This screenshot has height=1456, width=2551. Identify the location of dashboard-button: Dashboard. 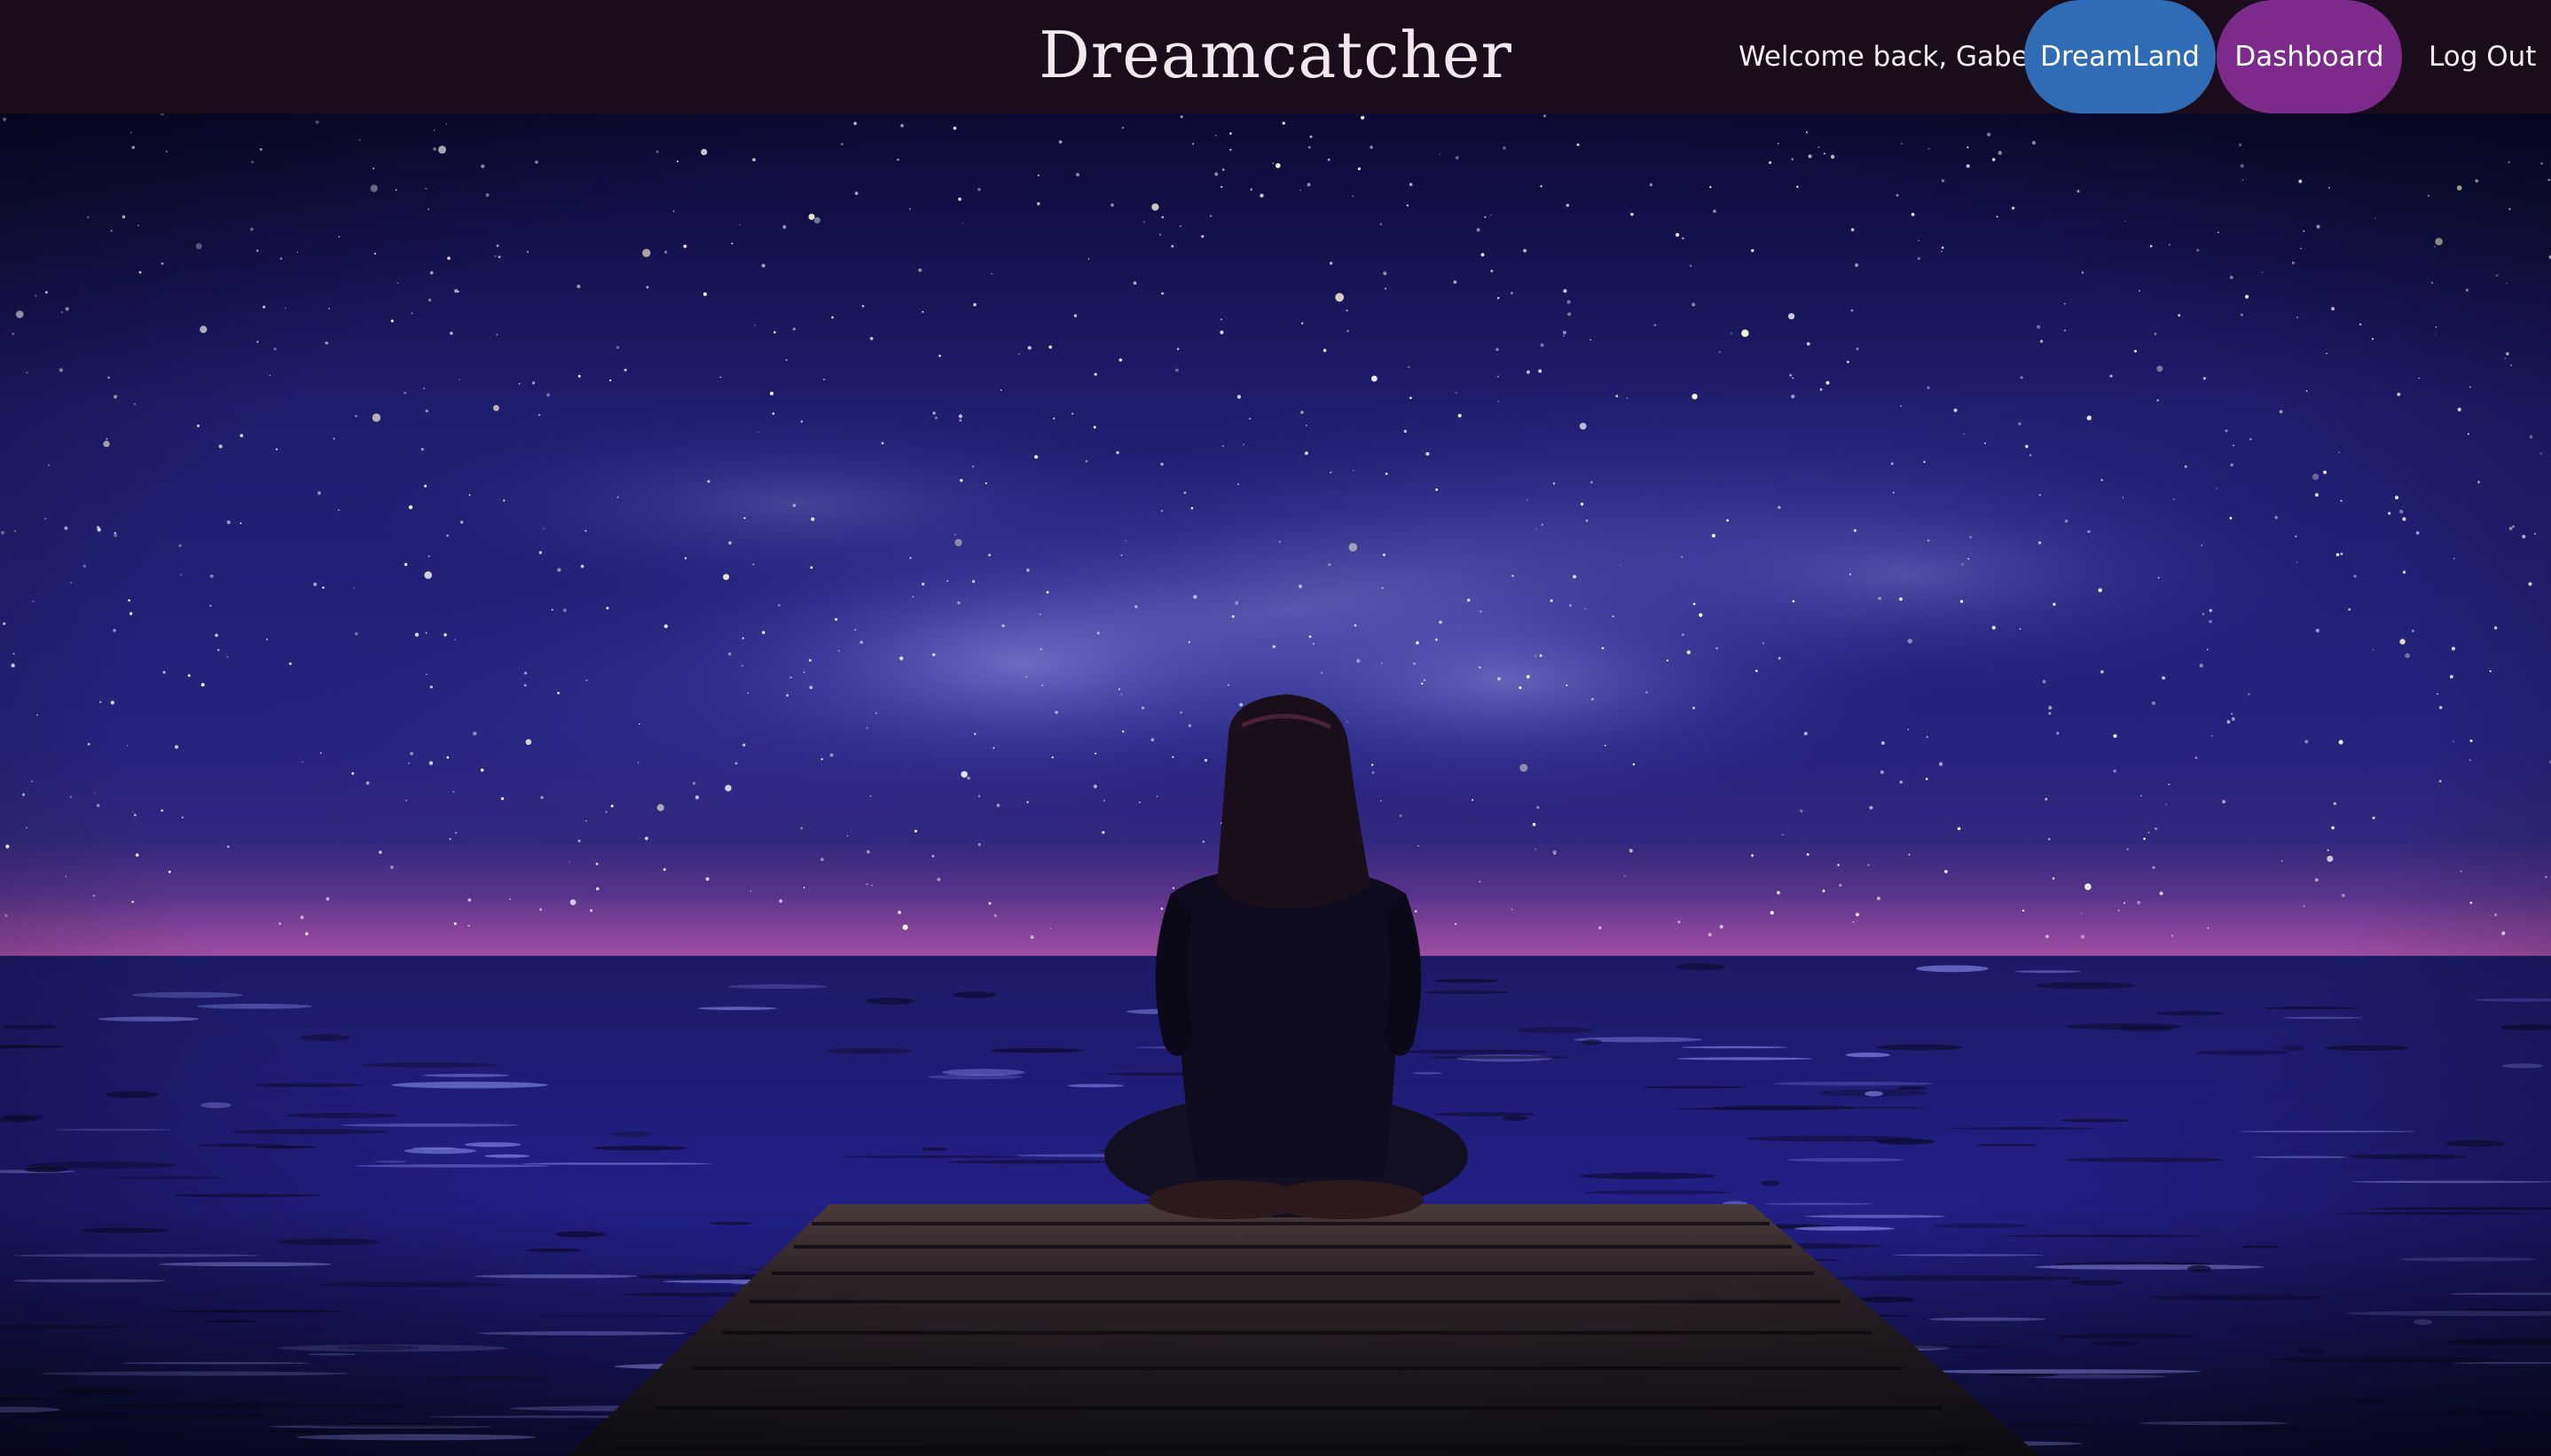
(2309, 57).